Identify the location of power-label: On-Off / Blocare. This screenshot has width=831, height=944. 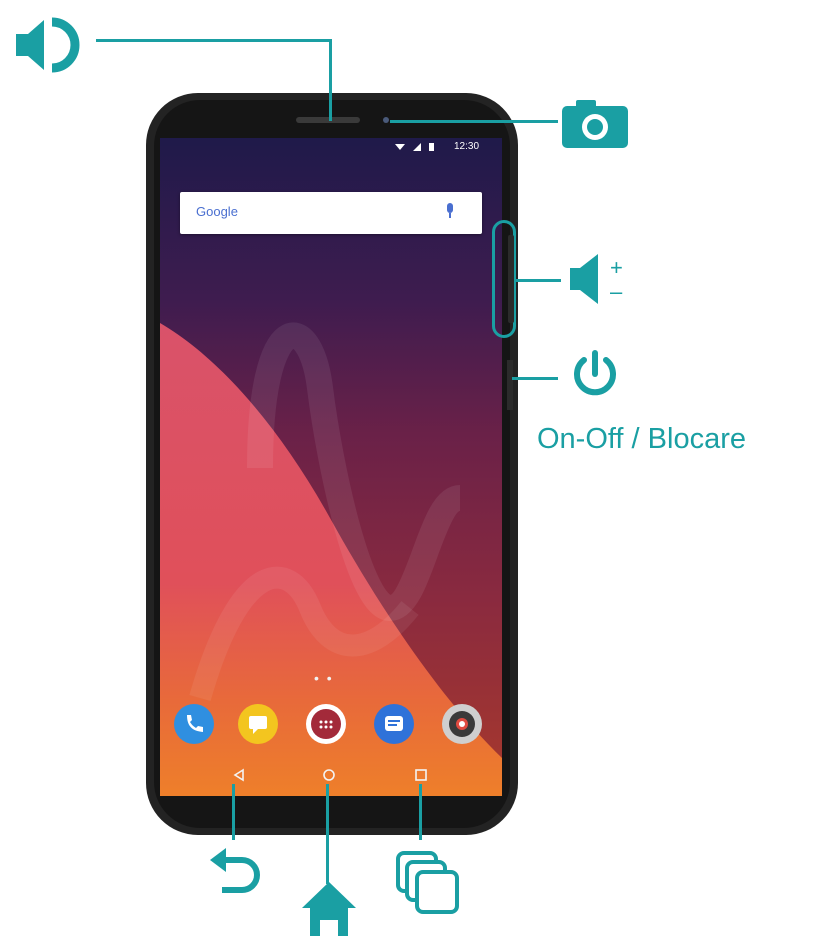
(641, 439).